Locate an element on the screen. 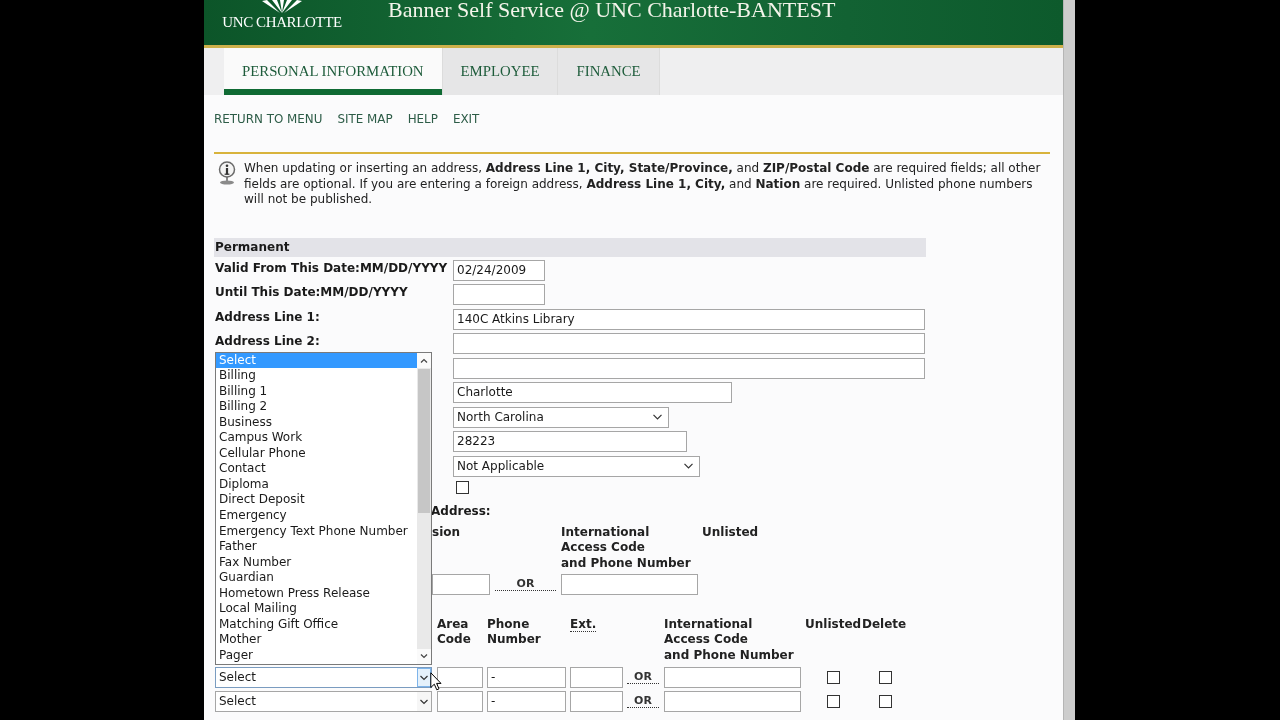 The width and height of the screenshot is (1280, 720). nav-link: SITE MAP is located at coordinates (365, 119).